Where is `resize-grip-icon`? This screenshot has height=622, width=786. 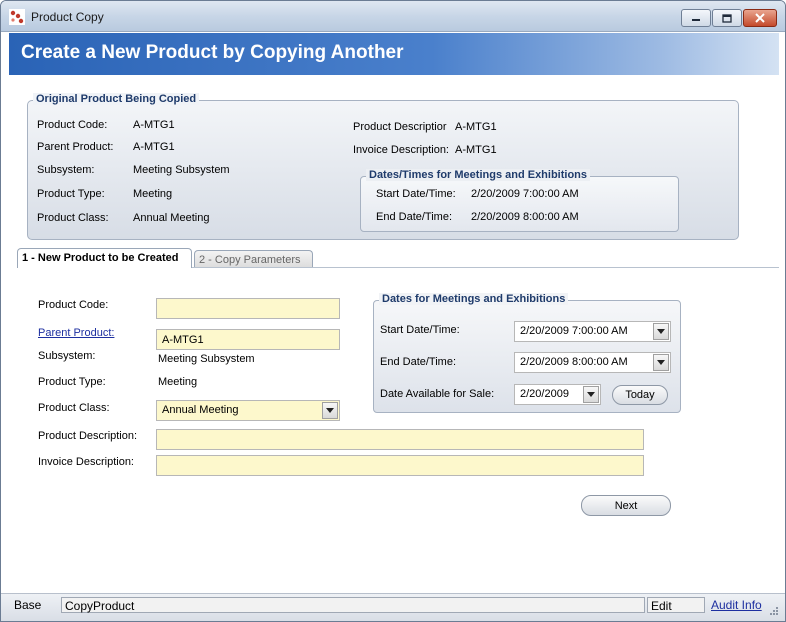 resize-grip-icon is located at coordinates (773, 610).